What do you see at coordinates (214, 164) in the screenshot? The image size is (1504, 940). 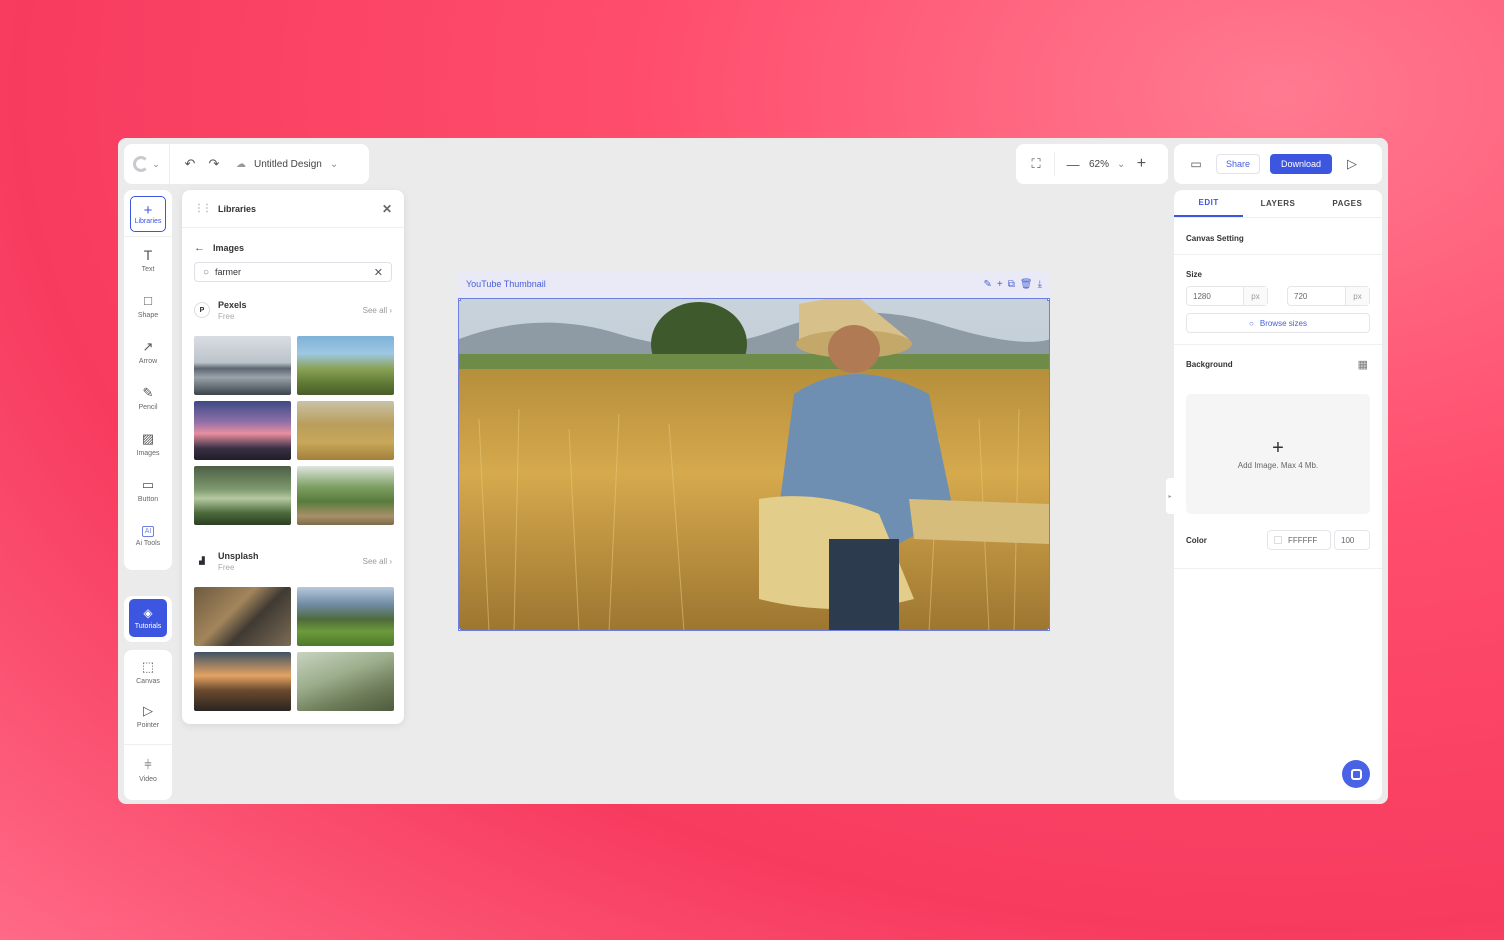 I see `redo-button: ↷` at bounding box center [214, 164].